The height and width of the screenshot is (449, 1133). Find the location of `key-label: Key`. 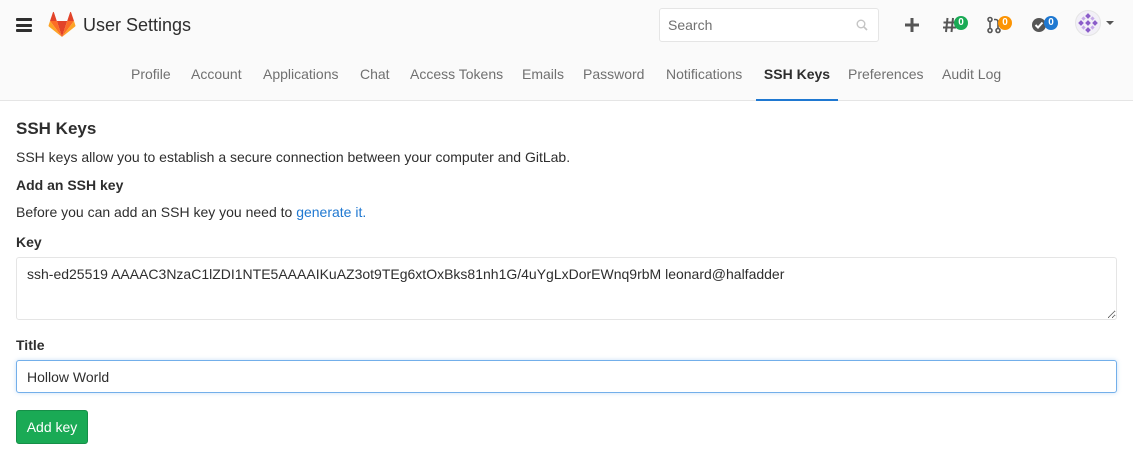

key-label: Key is located at coordinates (29, 242).